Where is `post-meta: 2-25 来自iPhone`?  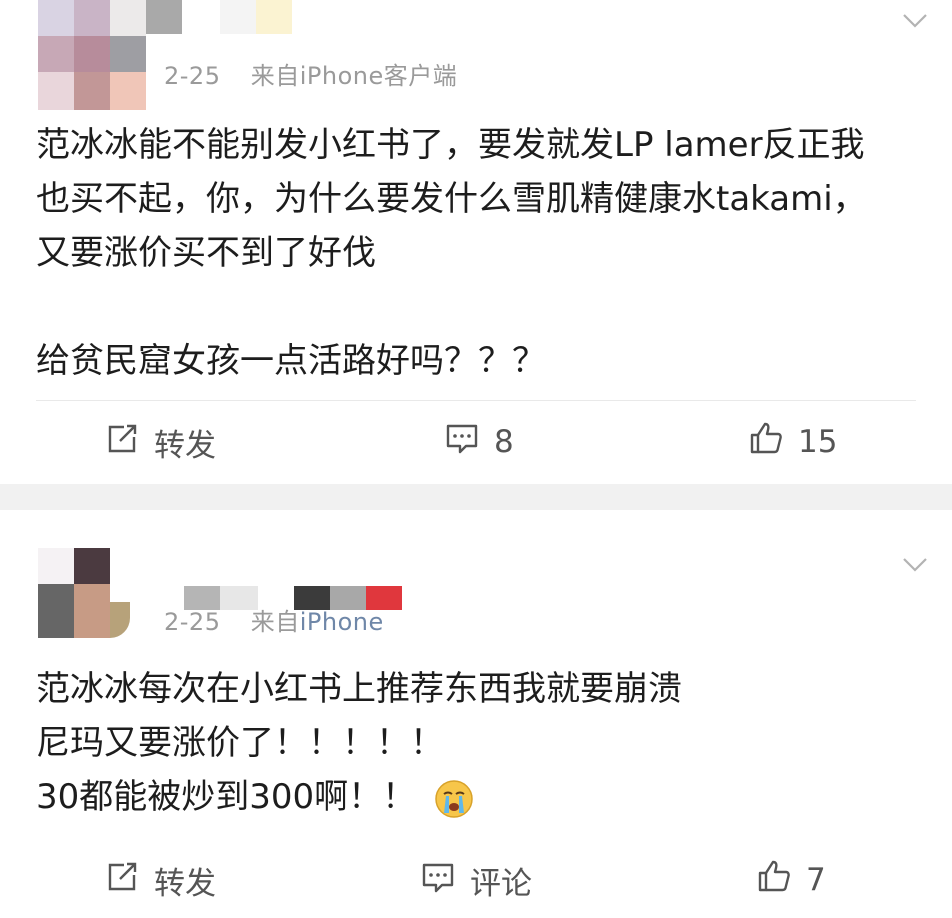 post-meta: 2-25 来自iPhone is located at coordinates (274, 619).